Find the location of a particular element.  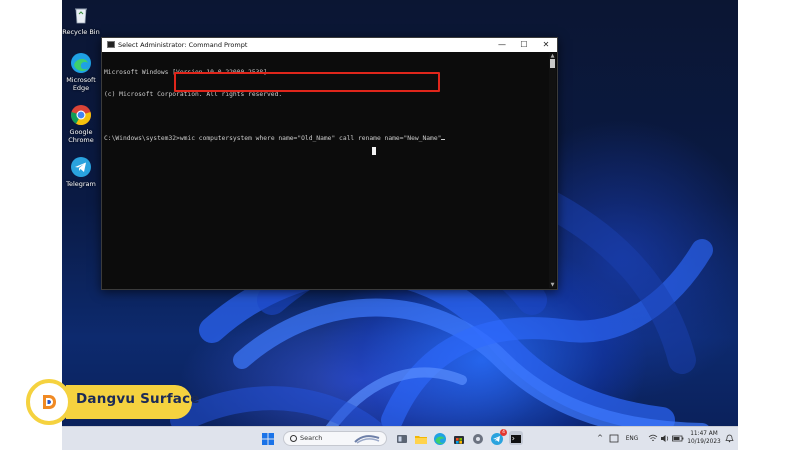

desktop-icon-label: Telegram is located at coordinates (81, 184).